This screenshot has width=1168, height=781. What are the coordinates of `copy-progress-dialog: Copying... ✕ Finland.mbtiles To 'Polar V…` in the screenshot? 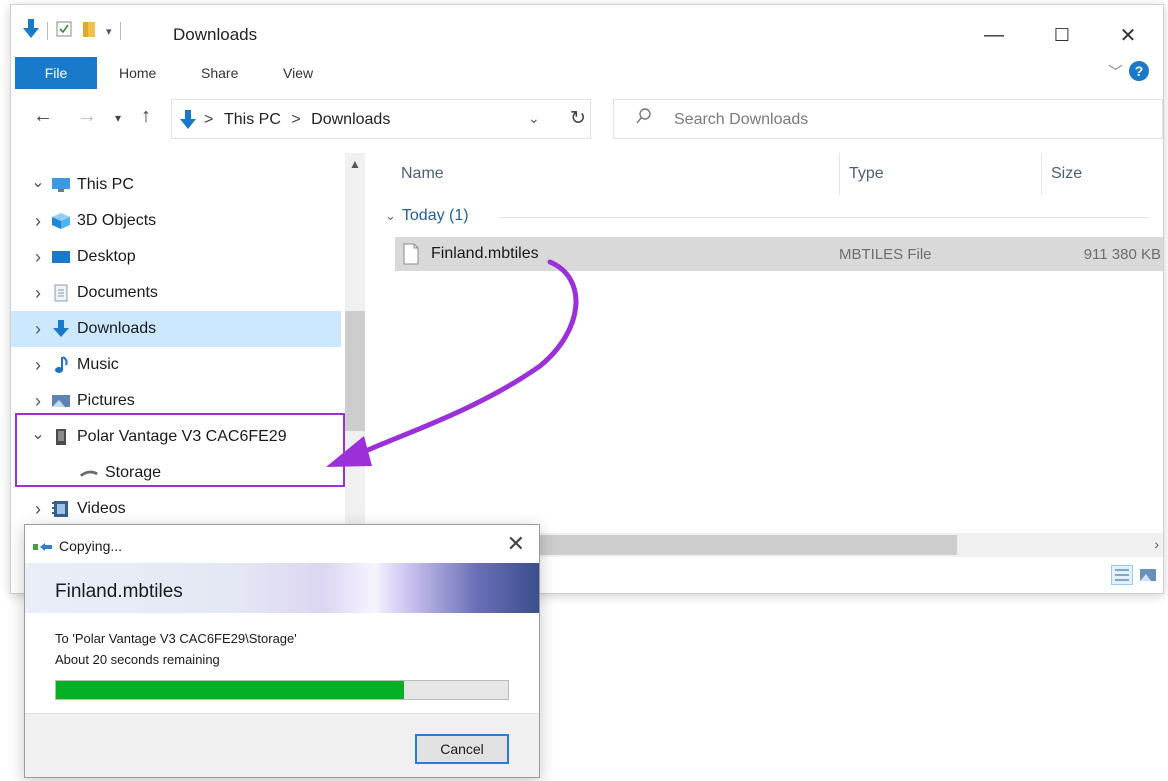 It's located at (282, 651).